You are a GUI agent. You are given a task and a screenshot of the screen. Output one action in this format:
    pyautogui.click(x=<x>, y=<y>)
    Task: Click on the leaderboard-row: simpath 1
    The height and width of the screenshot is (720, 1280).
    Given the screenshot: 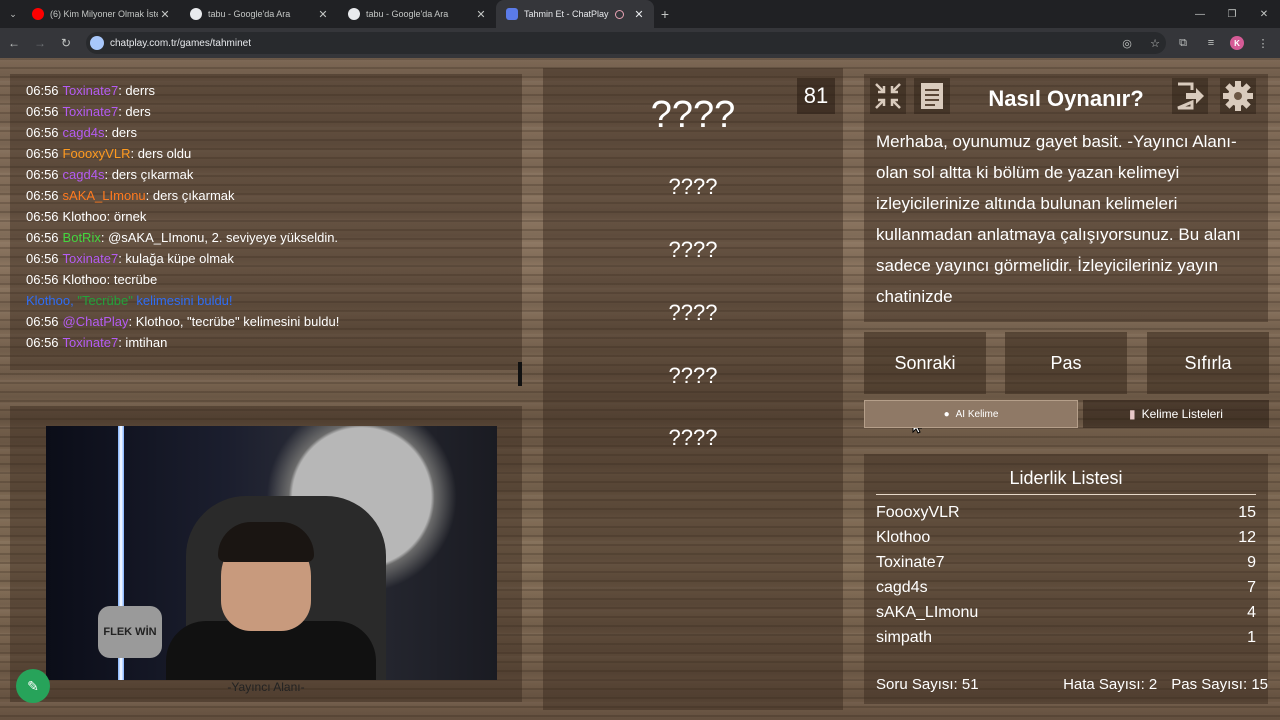 What is the action you would take?
    pyautogui.click(x=1066, y=638)
    